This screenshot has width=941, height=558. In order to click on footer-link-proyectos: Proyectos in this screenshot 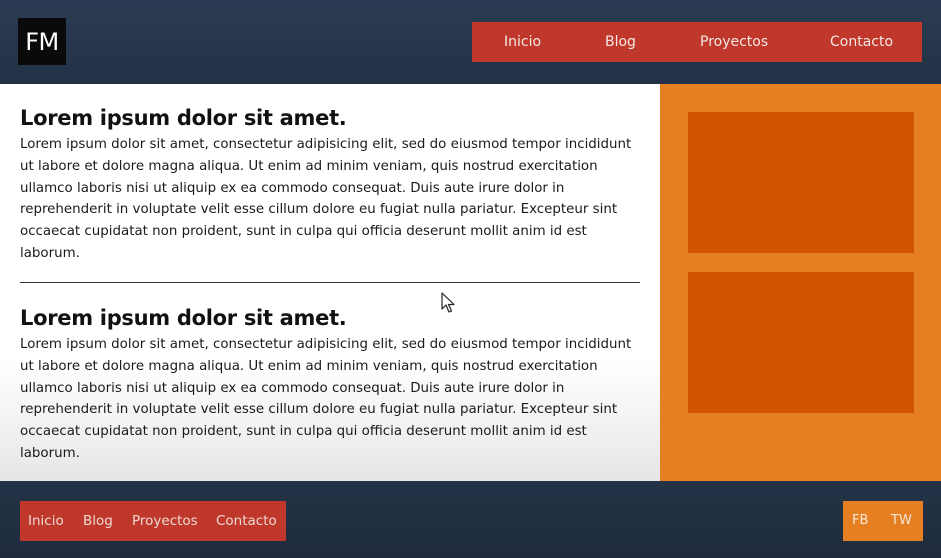, I will do `click(165, 521)`.